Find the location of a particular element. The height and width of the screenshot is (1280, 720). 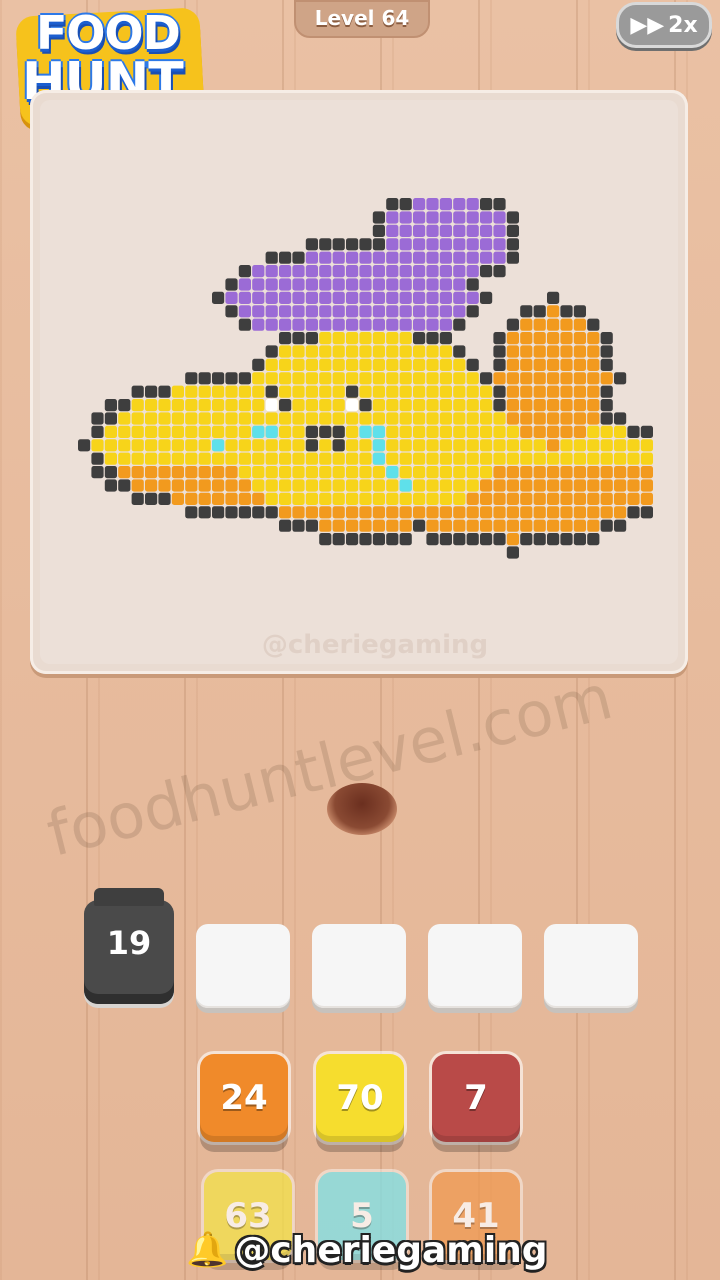

food-tile: 24 is located at coordinates (244, 1098).